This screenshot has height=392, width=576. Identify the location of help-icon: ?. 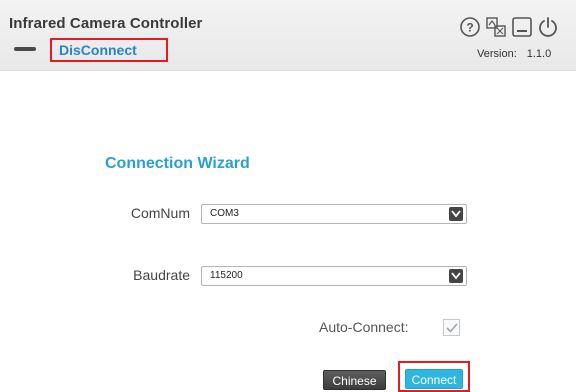
(470, 27).